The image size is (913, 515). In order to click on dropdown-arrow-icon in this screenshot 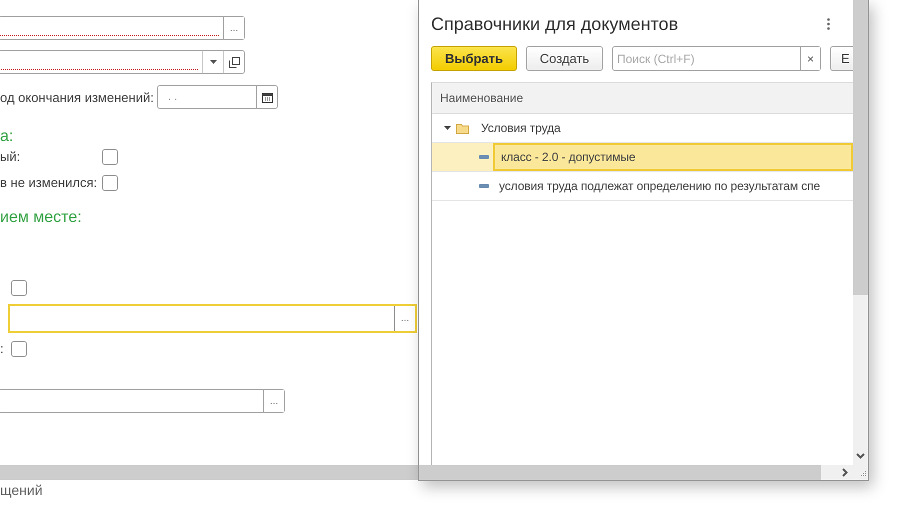, I will do `click(213, 62)`.